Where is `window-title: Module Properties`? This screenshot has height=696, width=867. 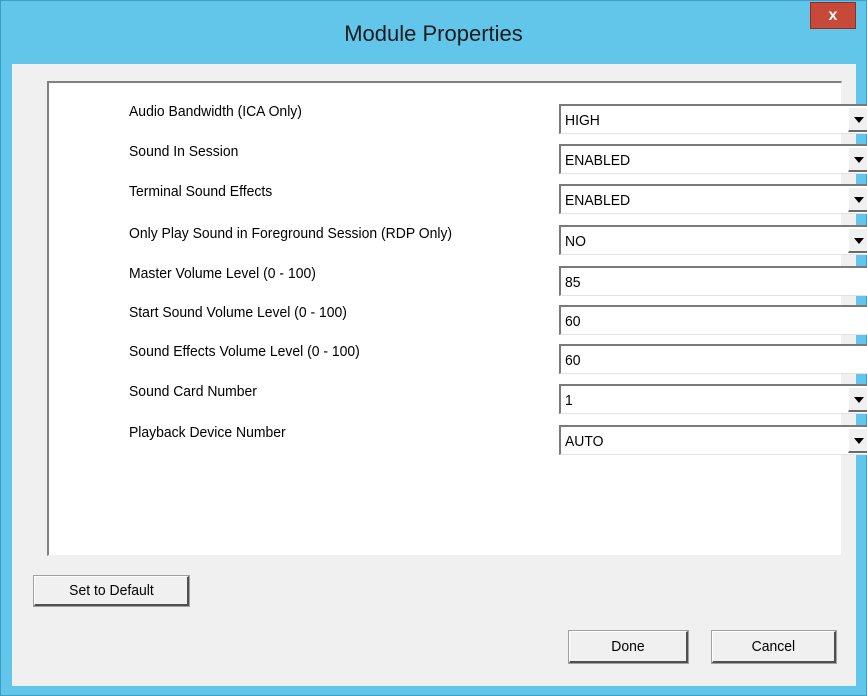
window-title: Module Properties is located at coordinates (433, 33).